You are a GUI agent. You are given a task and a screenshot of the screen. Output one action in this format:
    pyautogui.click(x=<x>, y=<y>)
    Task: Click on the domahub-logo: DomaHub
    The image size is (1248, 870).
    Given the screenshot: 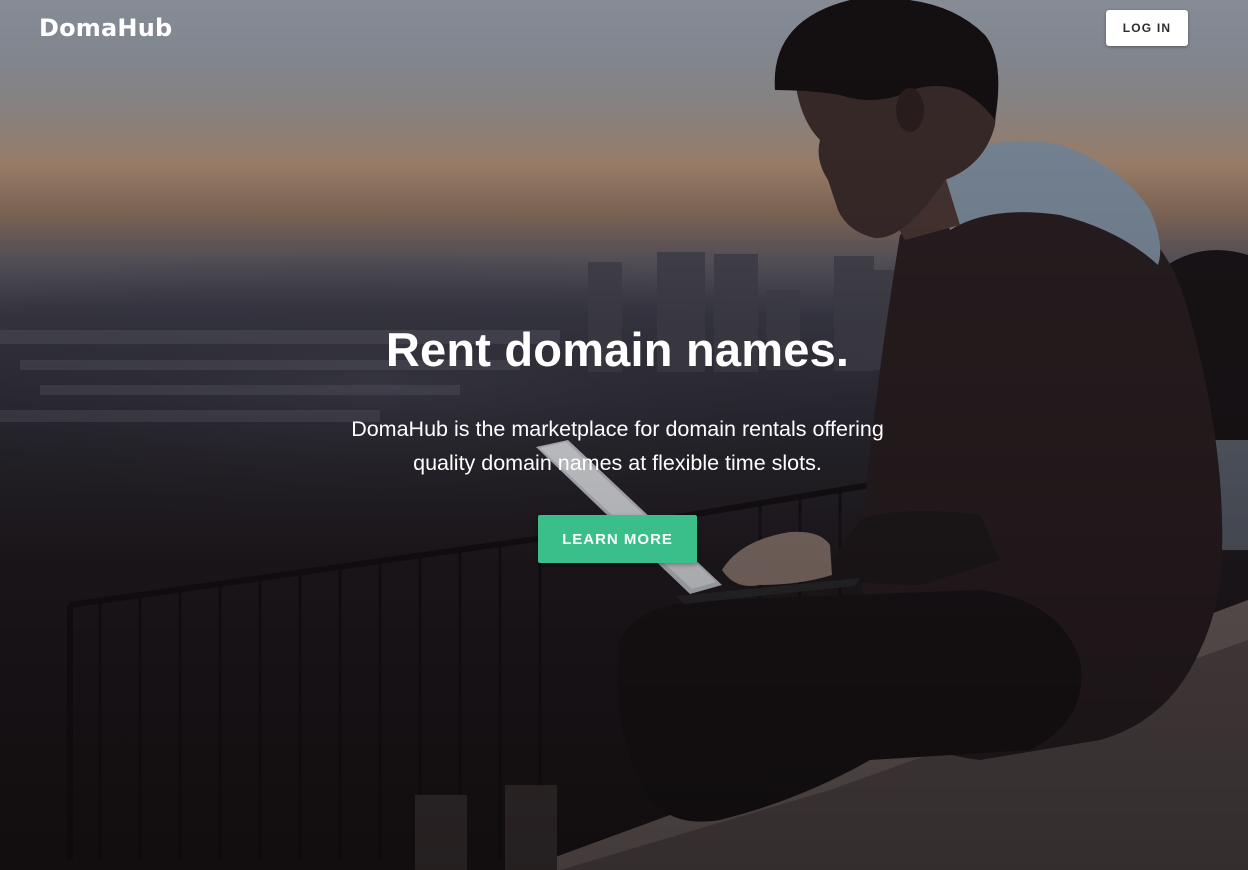 What is the action you would take?
    pyautogui.click(x=105, y=28)
    